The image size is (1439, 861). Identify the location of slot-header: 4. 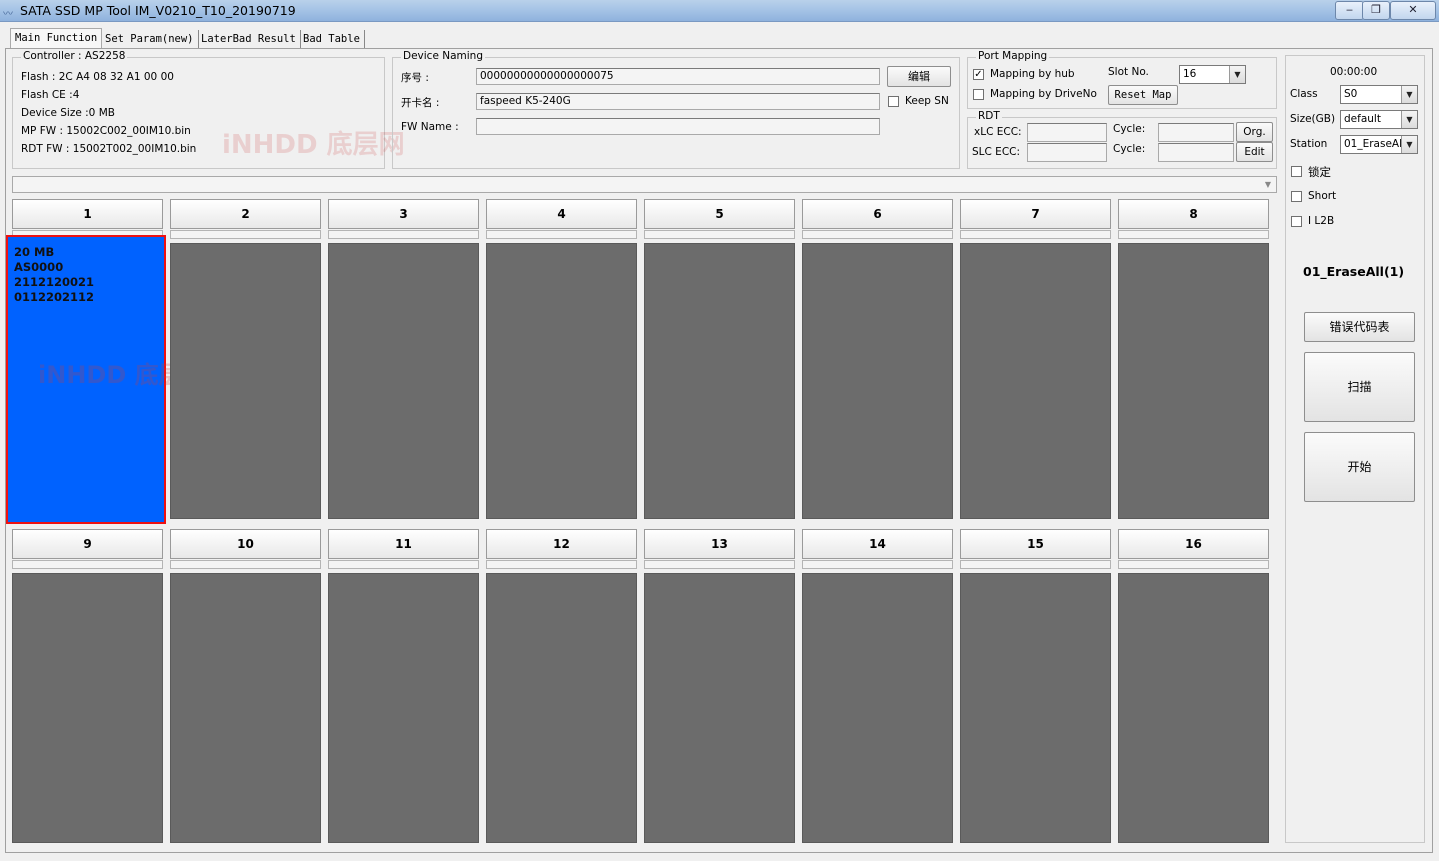
(561, 214).